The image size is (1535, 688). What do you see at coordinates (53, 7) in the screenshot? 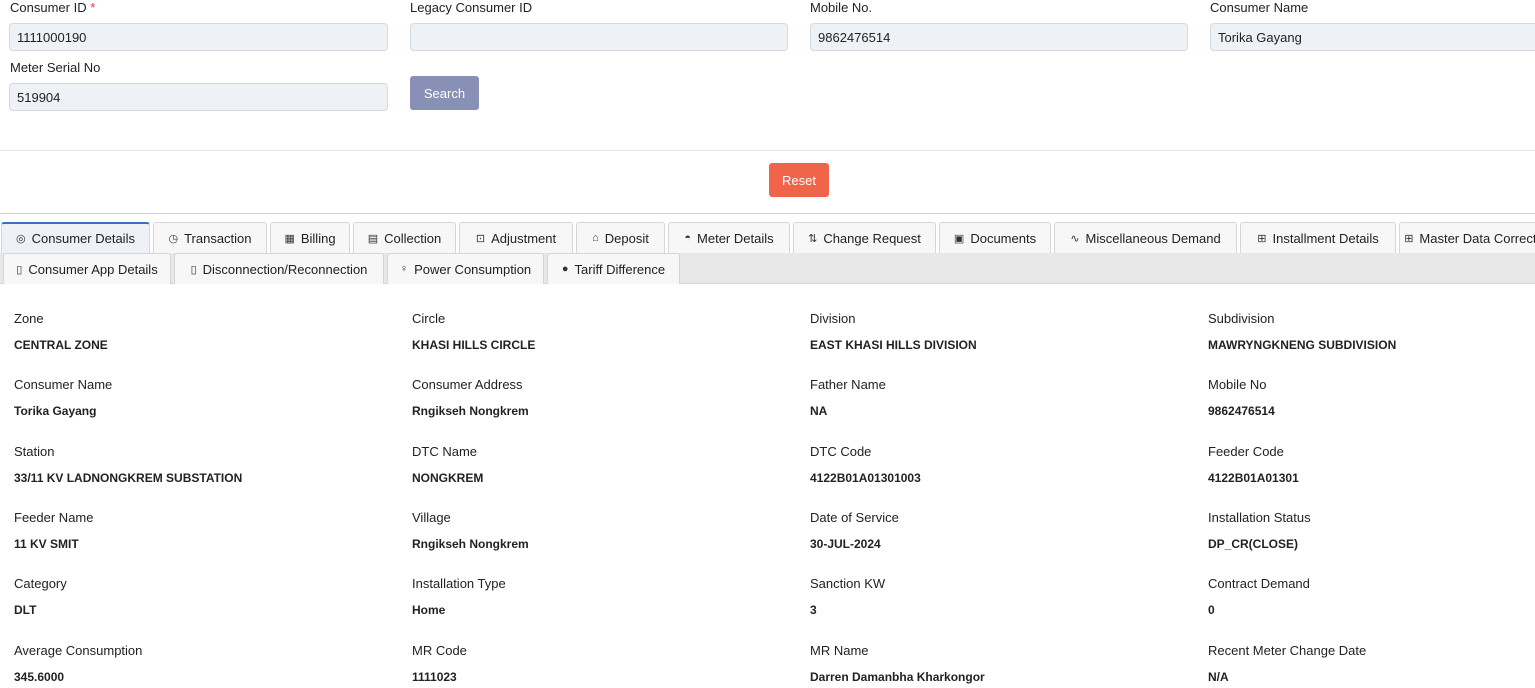
I see `consumer-id-label: Consumer ID *` at bounding box center [53, 7].